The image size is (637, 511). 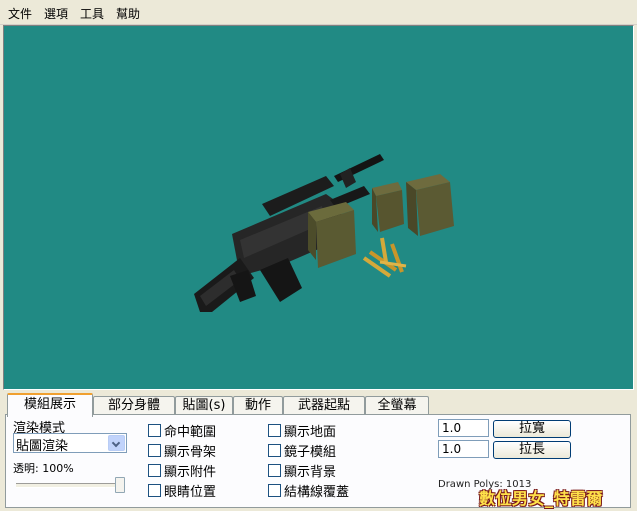 I want to click on checkbox-eye-position-label: 眼睛位置, so click(x=190, y=492).